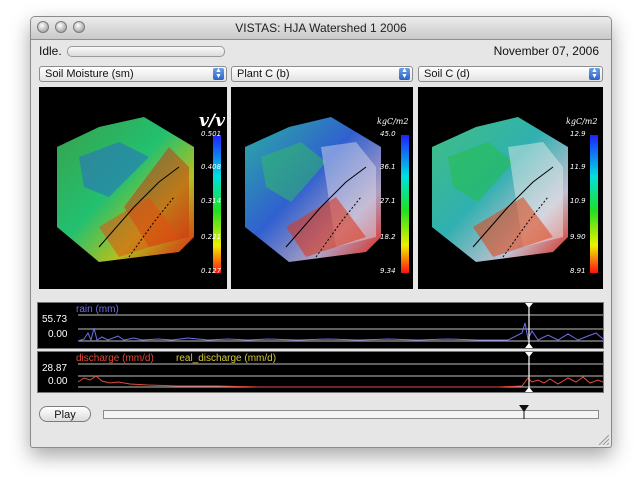 The width and height of the screenshot is (640, 486). Describe the element at coordinates (388, 237) in the screenshot. I see `colorbar-tick: 18.2` at that location.